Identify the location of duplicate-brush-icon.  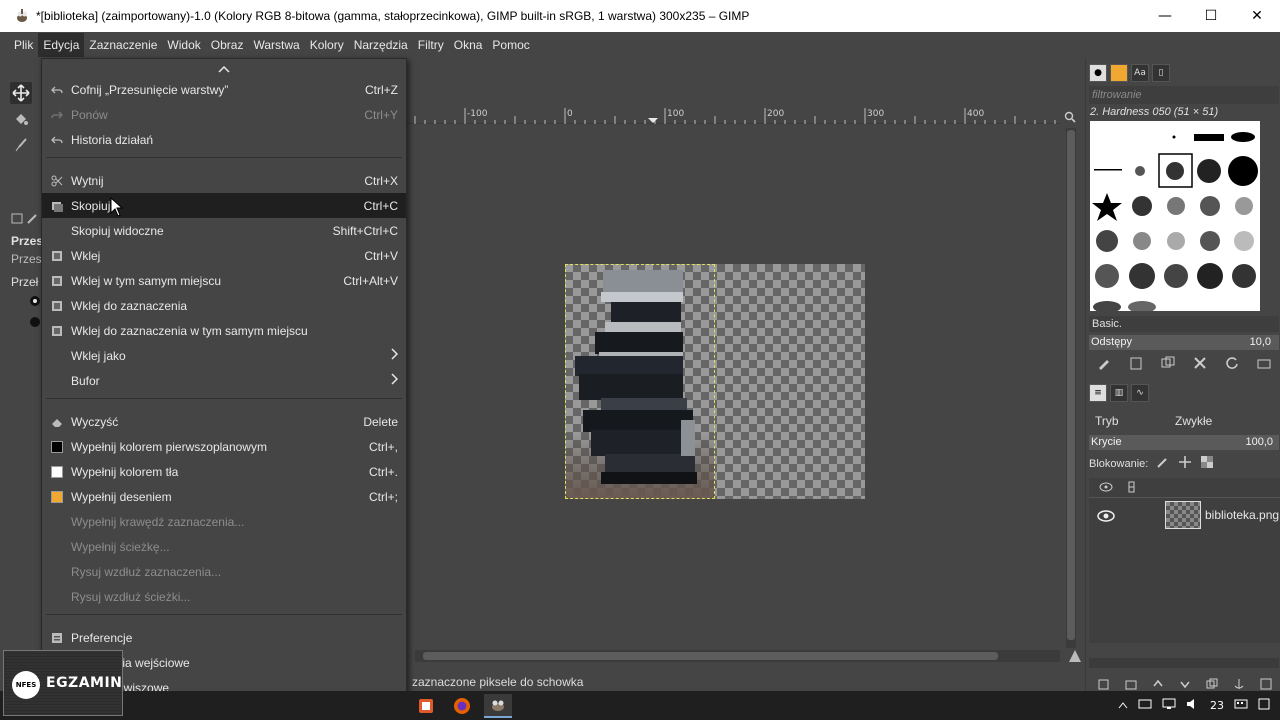
(1167, 363).